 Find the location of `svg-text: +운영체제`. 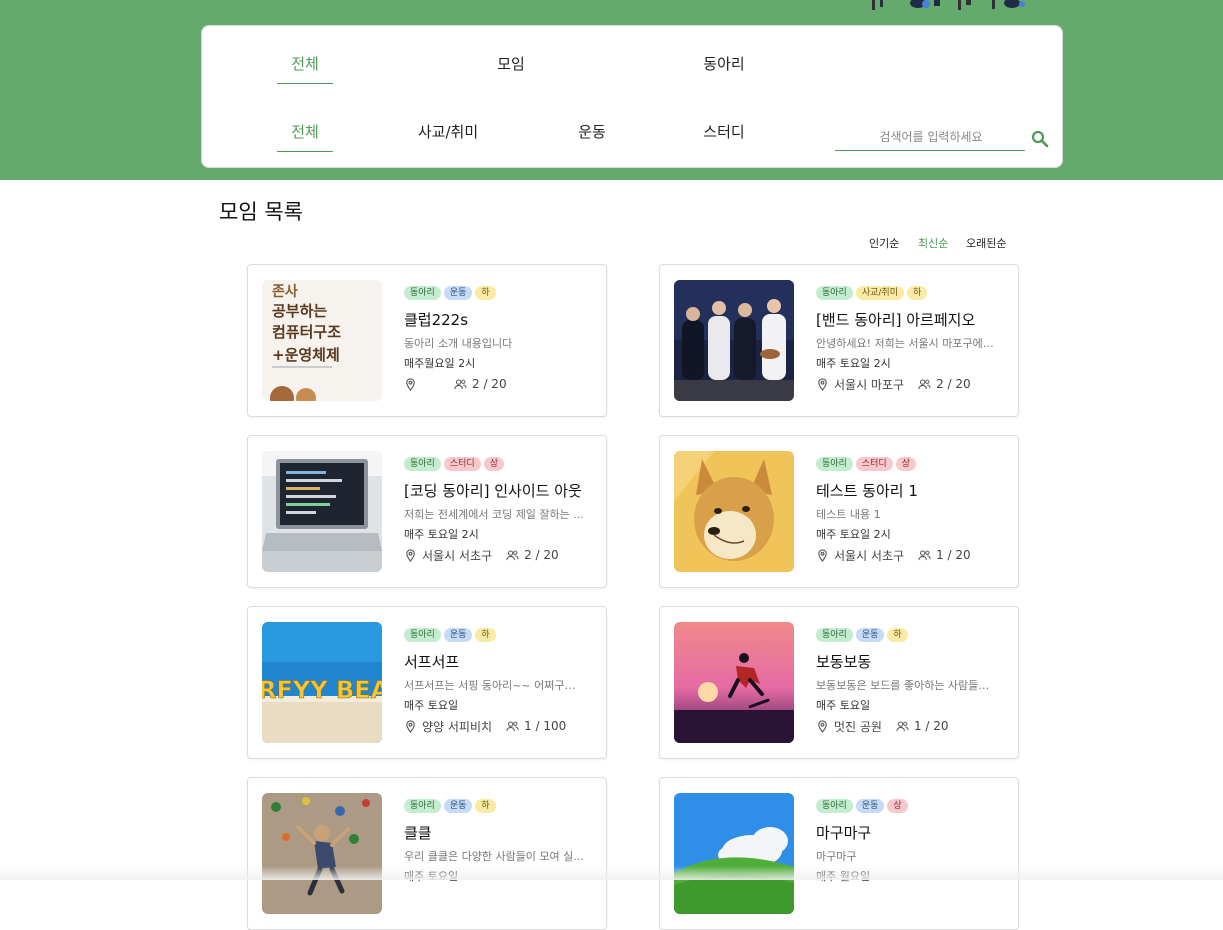

svg-text: +운영체제 is located at coordinates (306, 355).